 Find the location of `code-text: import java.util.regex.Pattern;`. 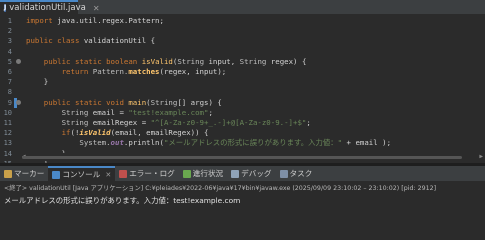

code-text: import java.util.regex.Pattern; is located at coordinates (95, 21).